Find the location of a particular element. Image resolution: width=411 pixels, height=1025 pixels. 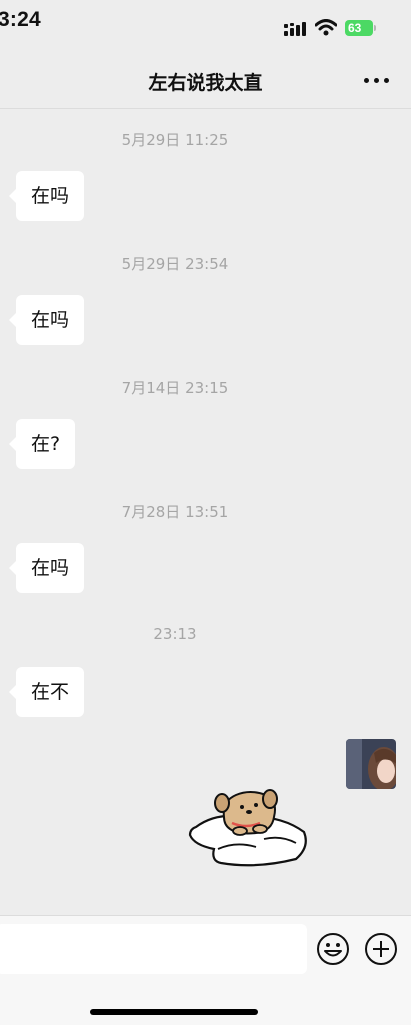

chat-title: 左右说我太直 is located at coordinates (205, 83).